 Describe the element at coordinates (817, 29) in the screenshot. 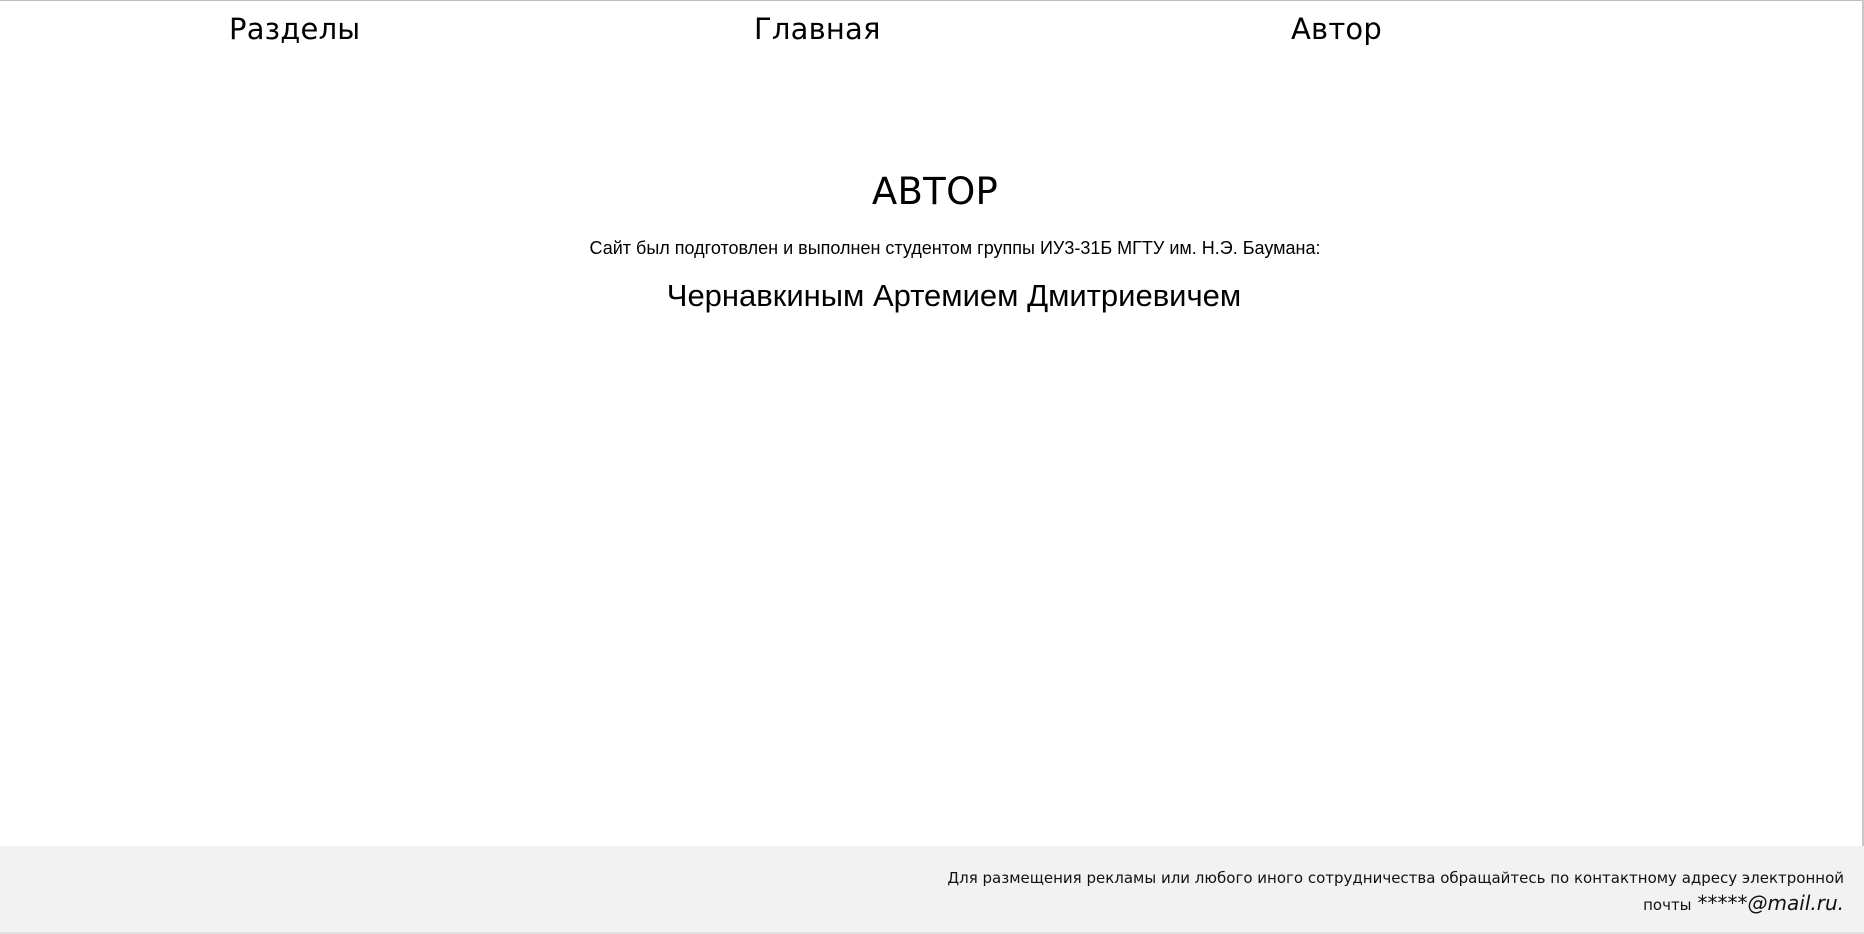

I see `nav-home-link: Главная` at that location.